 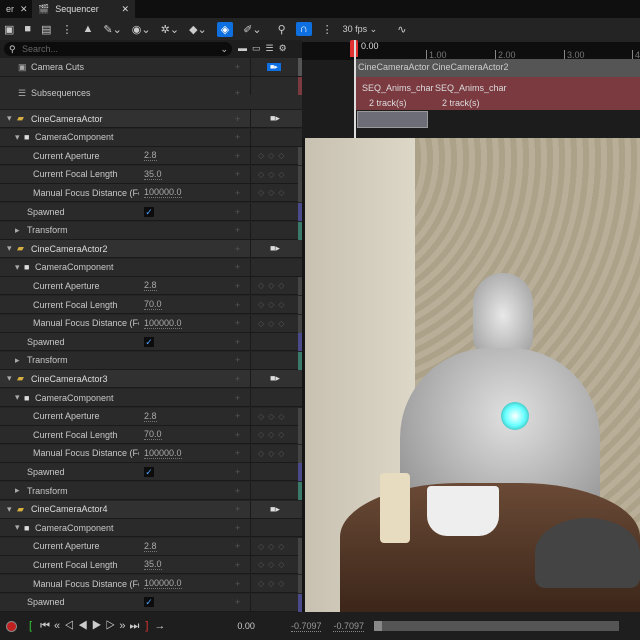 What do you see at coordinates (91, 626) in the screenshot?
I see `playback-controls: ⏮«◁◀▶▷»⏭` at bounding box center [91, 626].